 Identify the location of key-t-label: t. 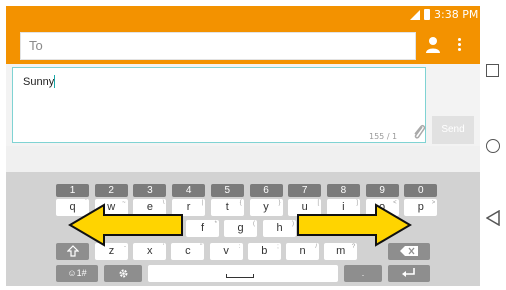
(227, 207).